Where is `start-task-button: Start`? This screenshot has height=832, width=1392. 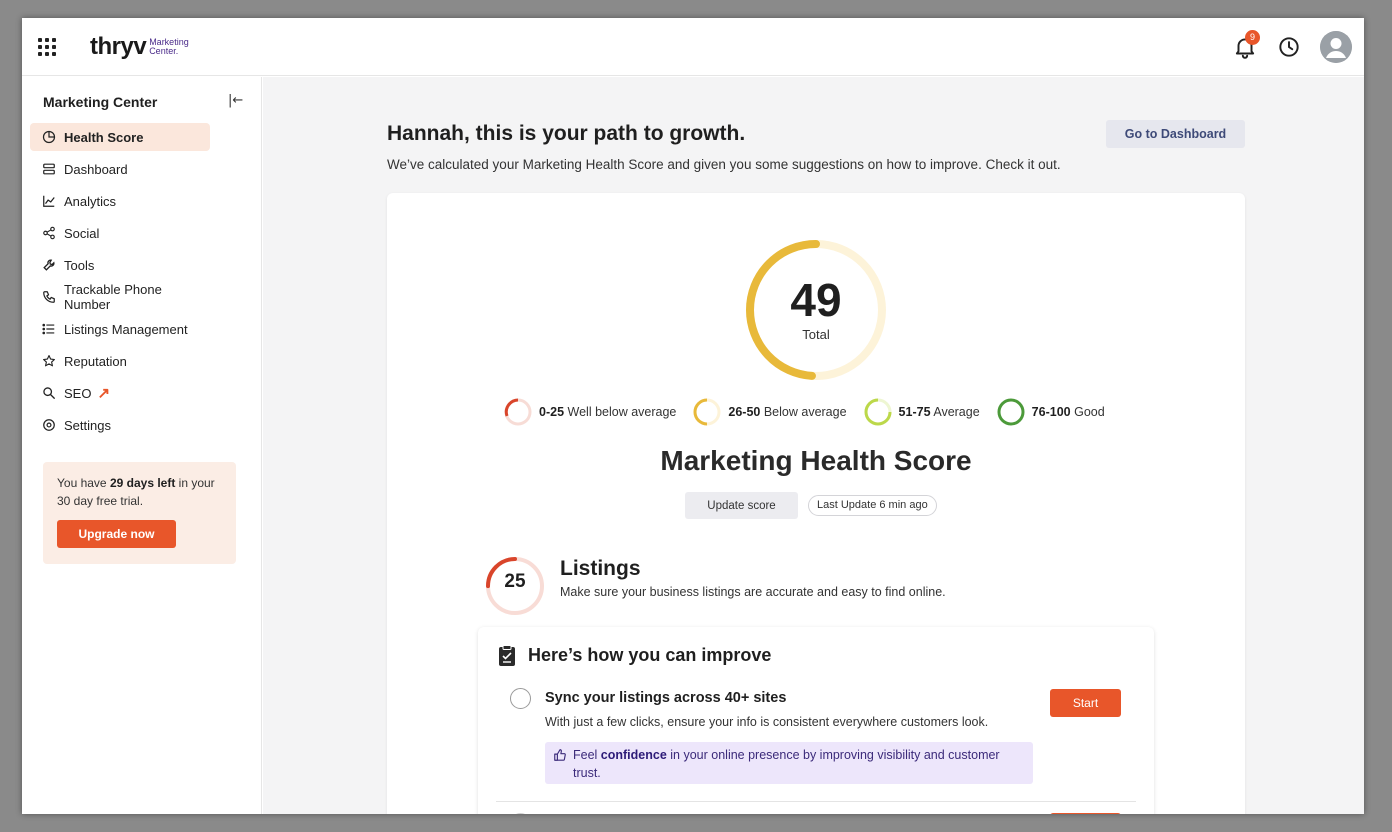
start-task-button: Start is located at coordinates (1085, 703).